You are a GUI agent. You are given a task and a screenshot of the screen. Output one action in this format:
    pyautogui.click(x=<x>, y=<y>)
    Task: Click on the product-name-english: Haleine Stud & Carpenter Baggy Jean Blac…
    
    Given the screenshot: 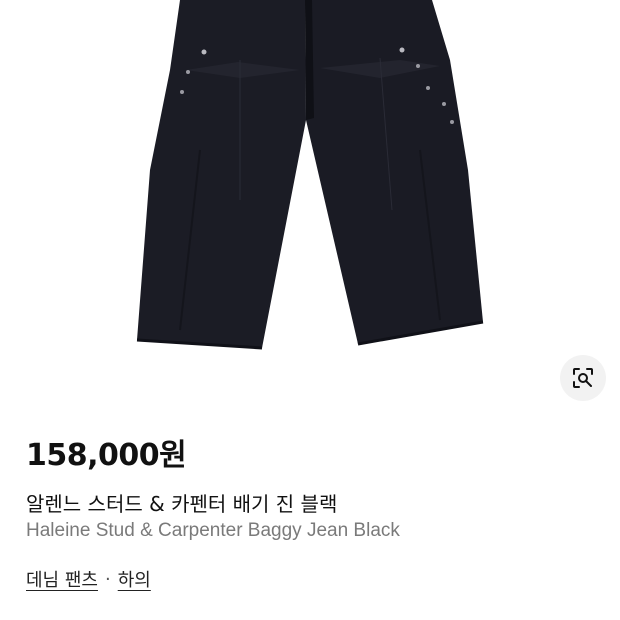 What is the action you would take?
    pyautogui.click(x=213, y=530)
    